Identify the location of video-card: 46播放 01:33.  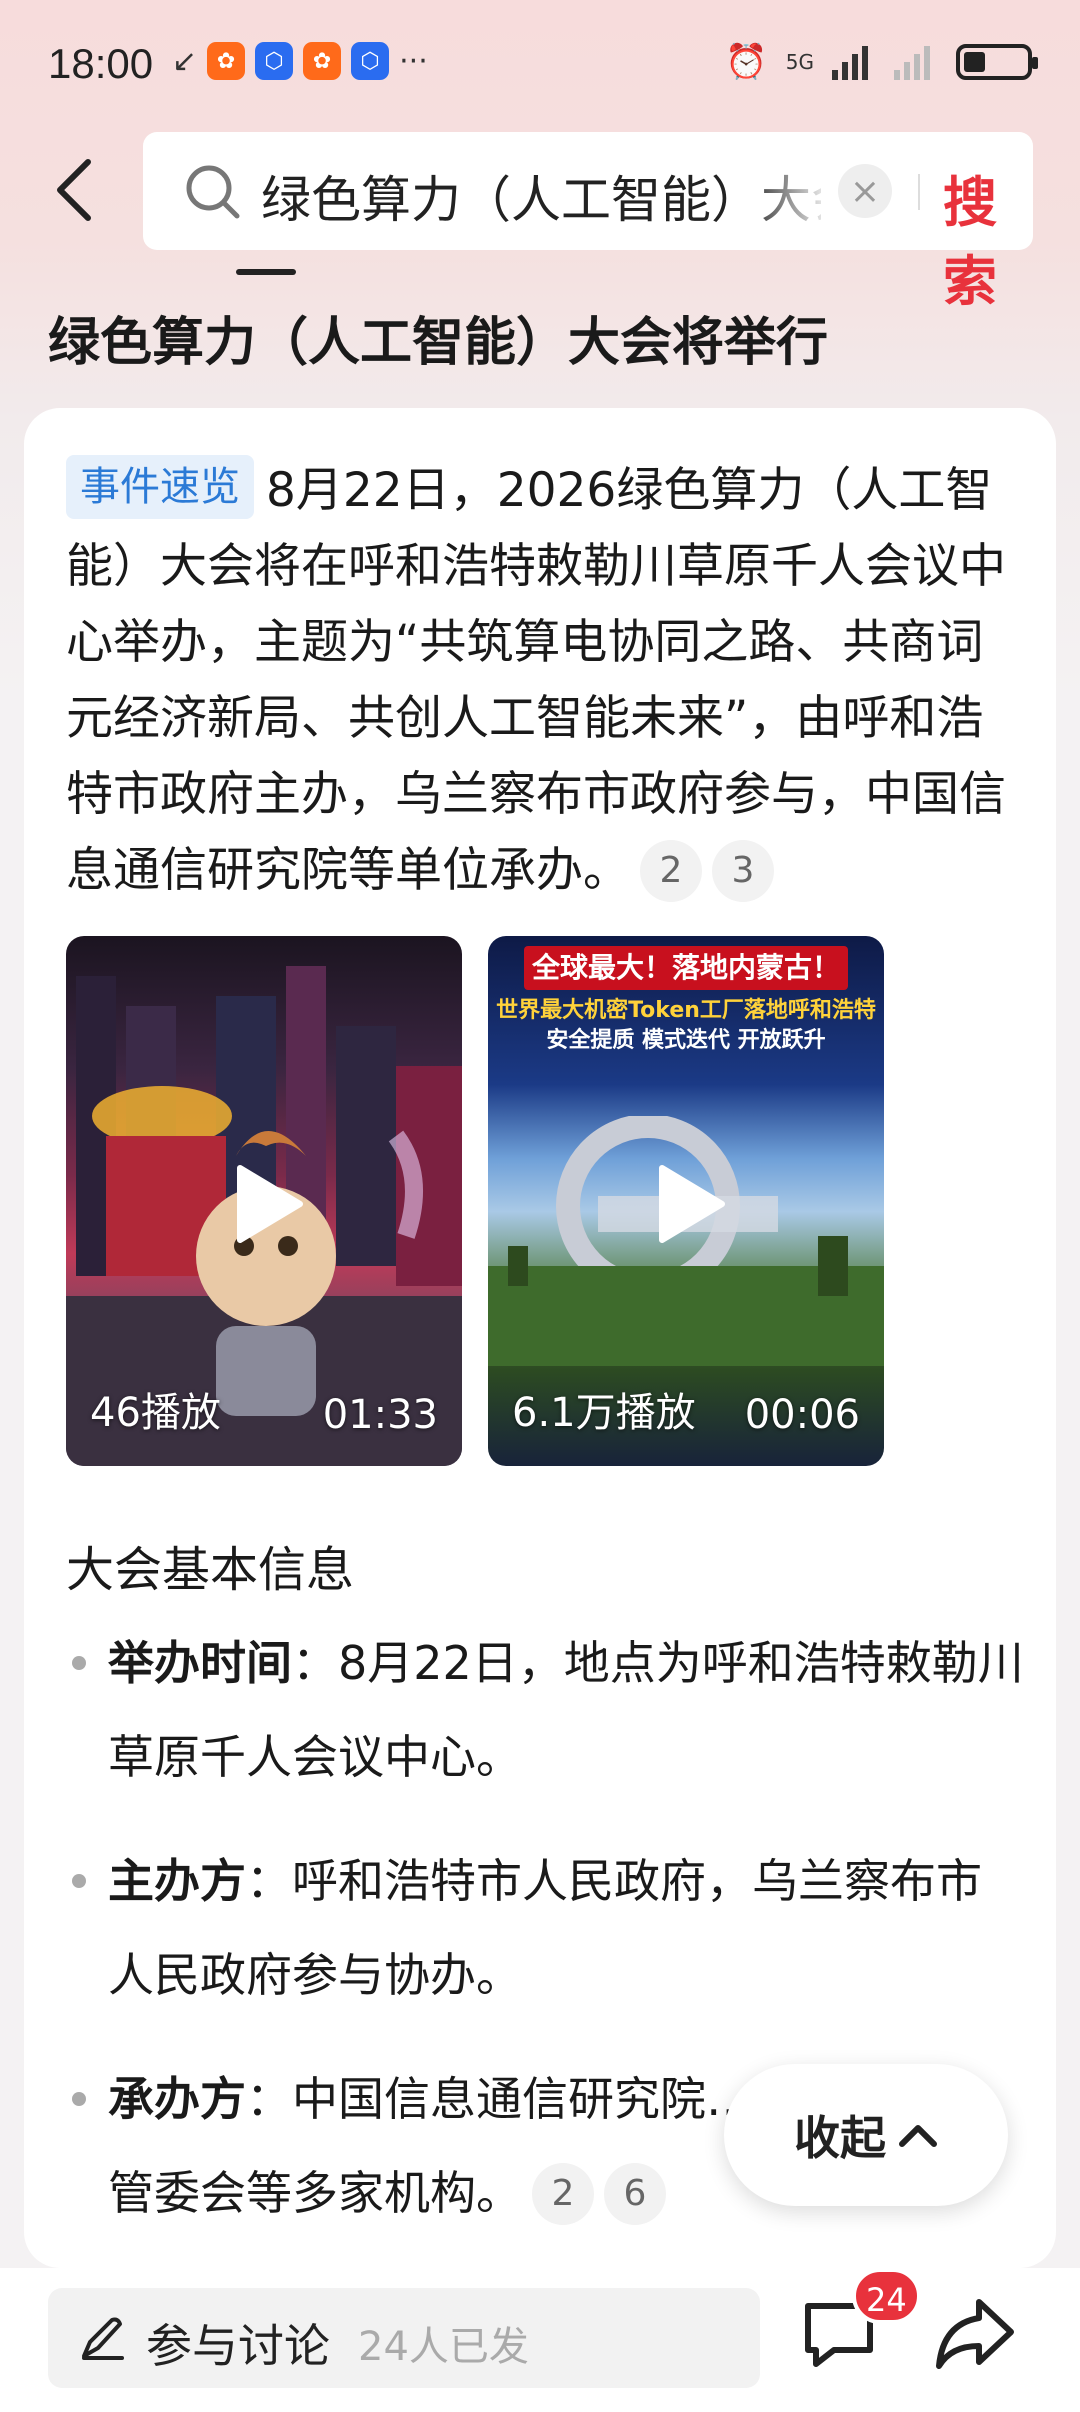
(264, 1201).